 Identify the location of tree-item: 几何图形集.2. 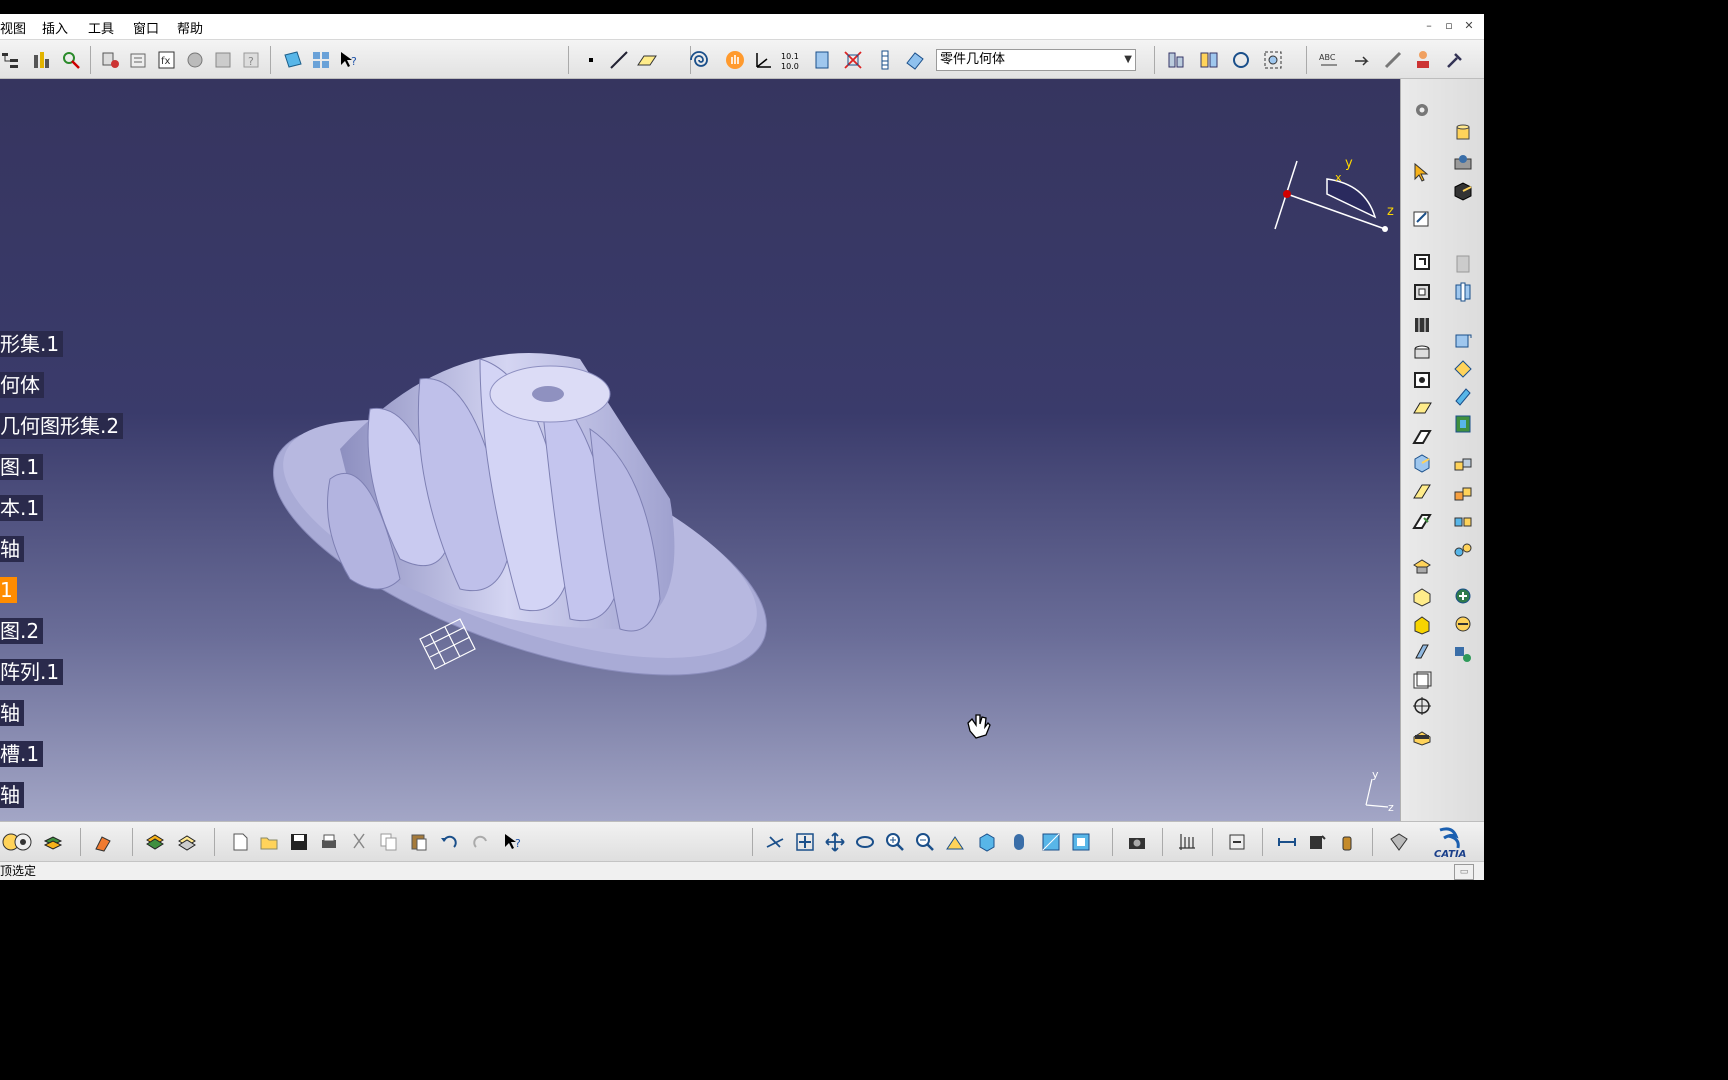
(62, 426).